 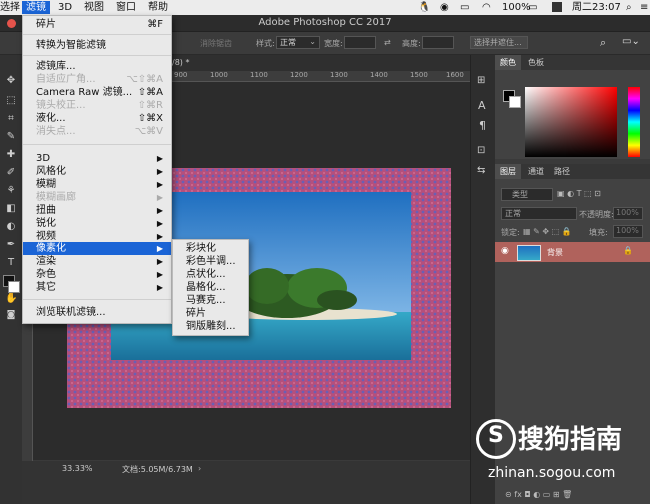 What do you see at coordinates (126, 7) in the screenshot?
I see `menu-window: 窗口` at bounding box center [126, 7].